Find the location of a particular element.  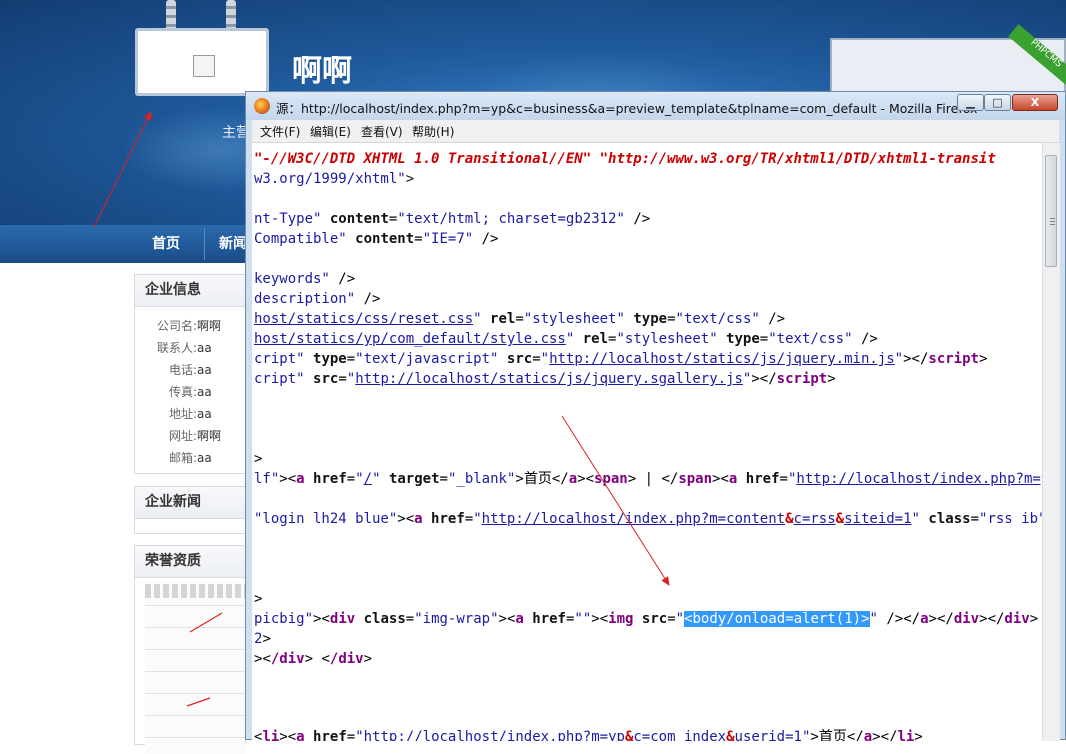

nav-home: 首页 is located at coordinates (166, 244).